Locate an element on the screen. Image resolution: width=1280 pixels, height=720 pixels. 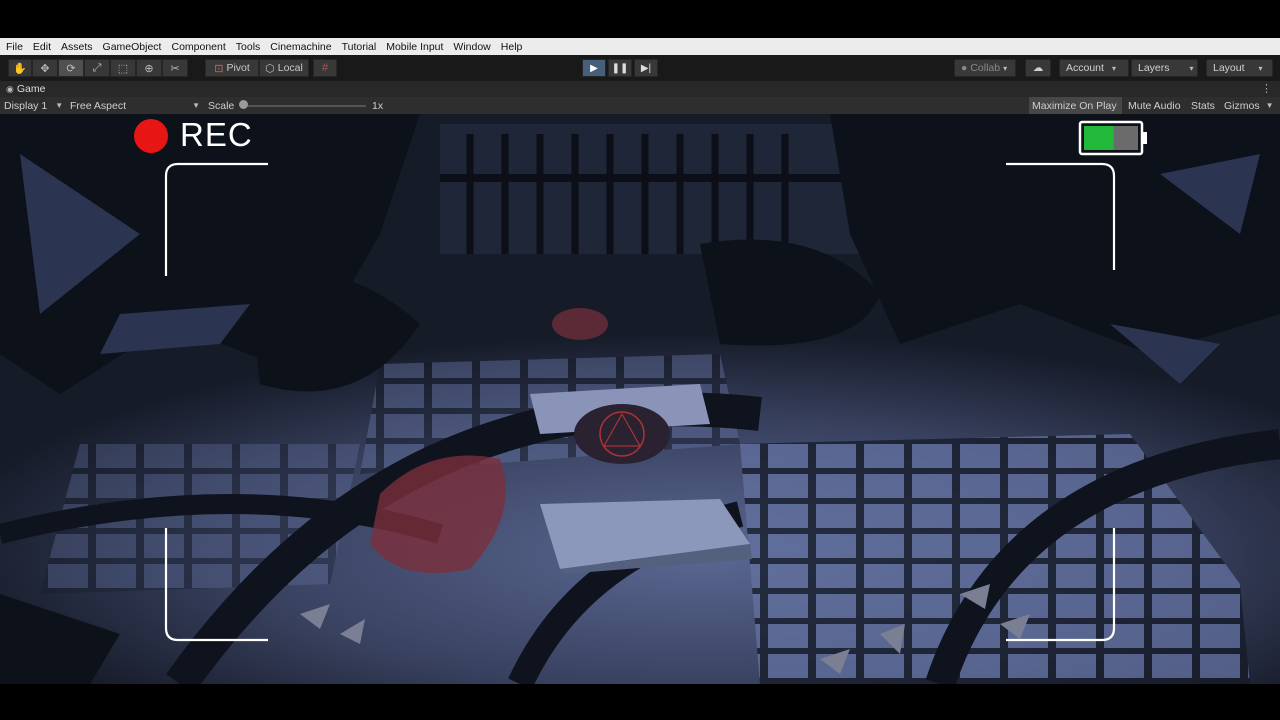
rotate-tool-button: ⟳ is located at coordinates (71, 68).